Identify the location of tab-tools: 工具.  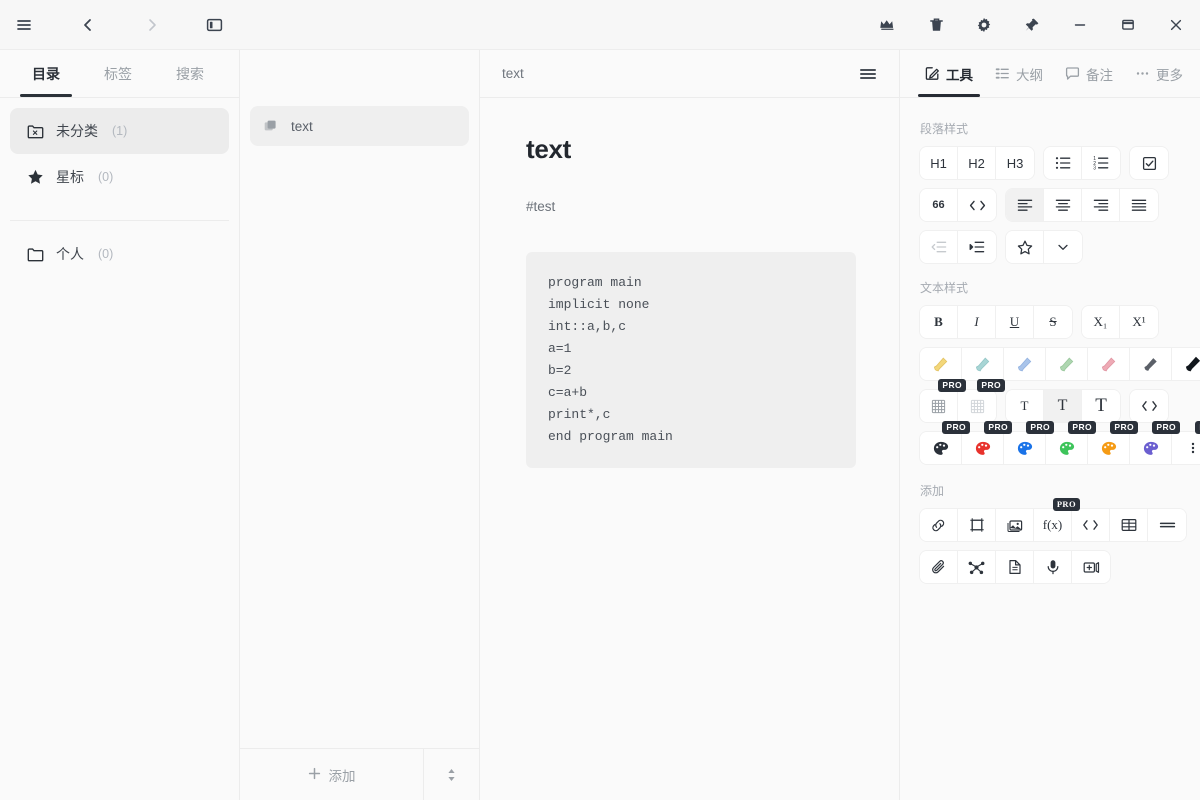
(949, 73).